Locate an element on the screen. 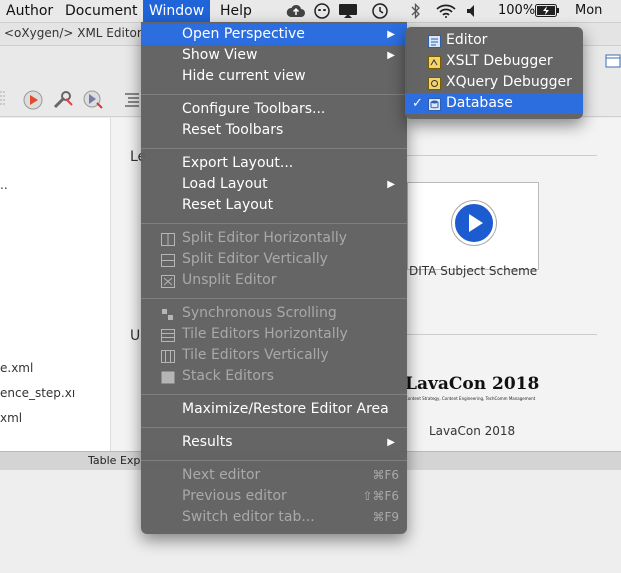 This screenshot has height=573, width=621. menu-item-split-horizontal: Split Editor Horizontally is located at coordinates (274, 238).